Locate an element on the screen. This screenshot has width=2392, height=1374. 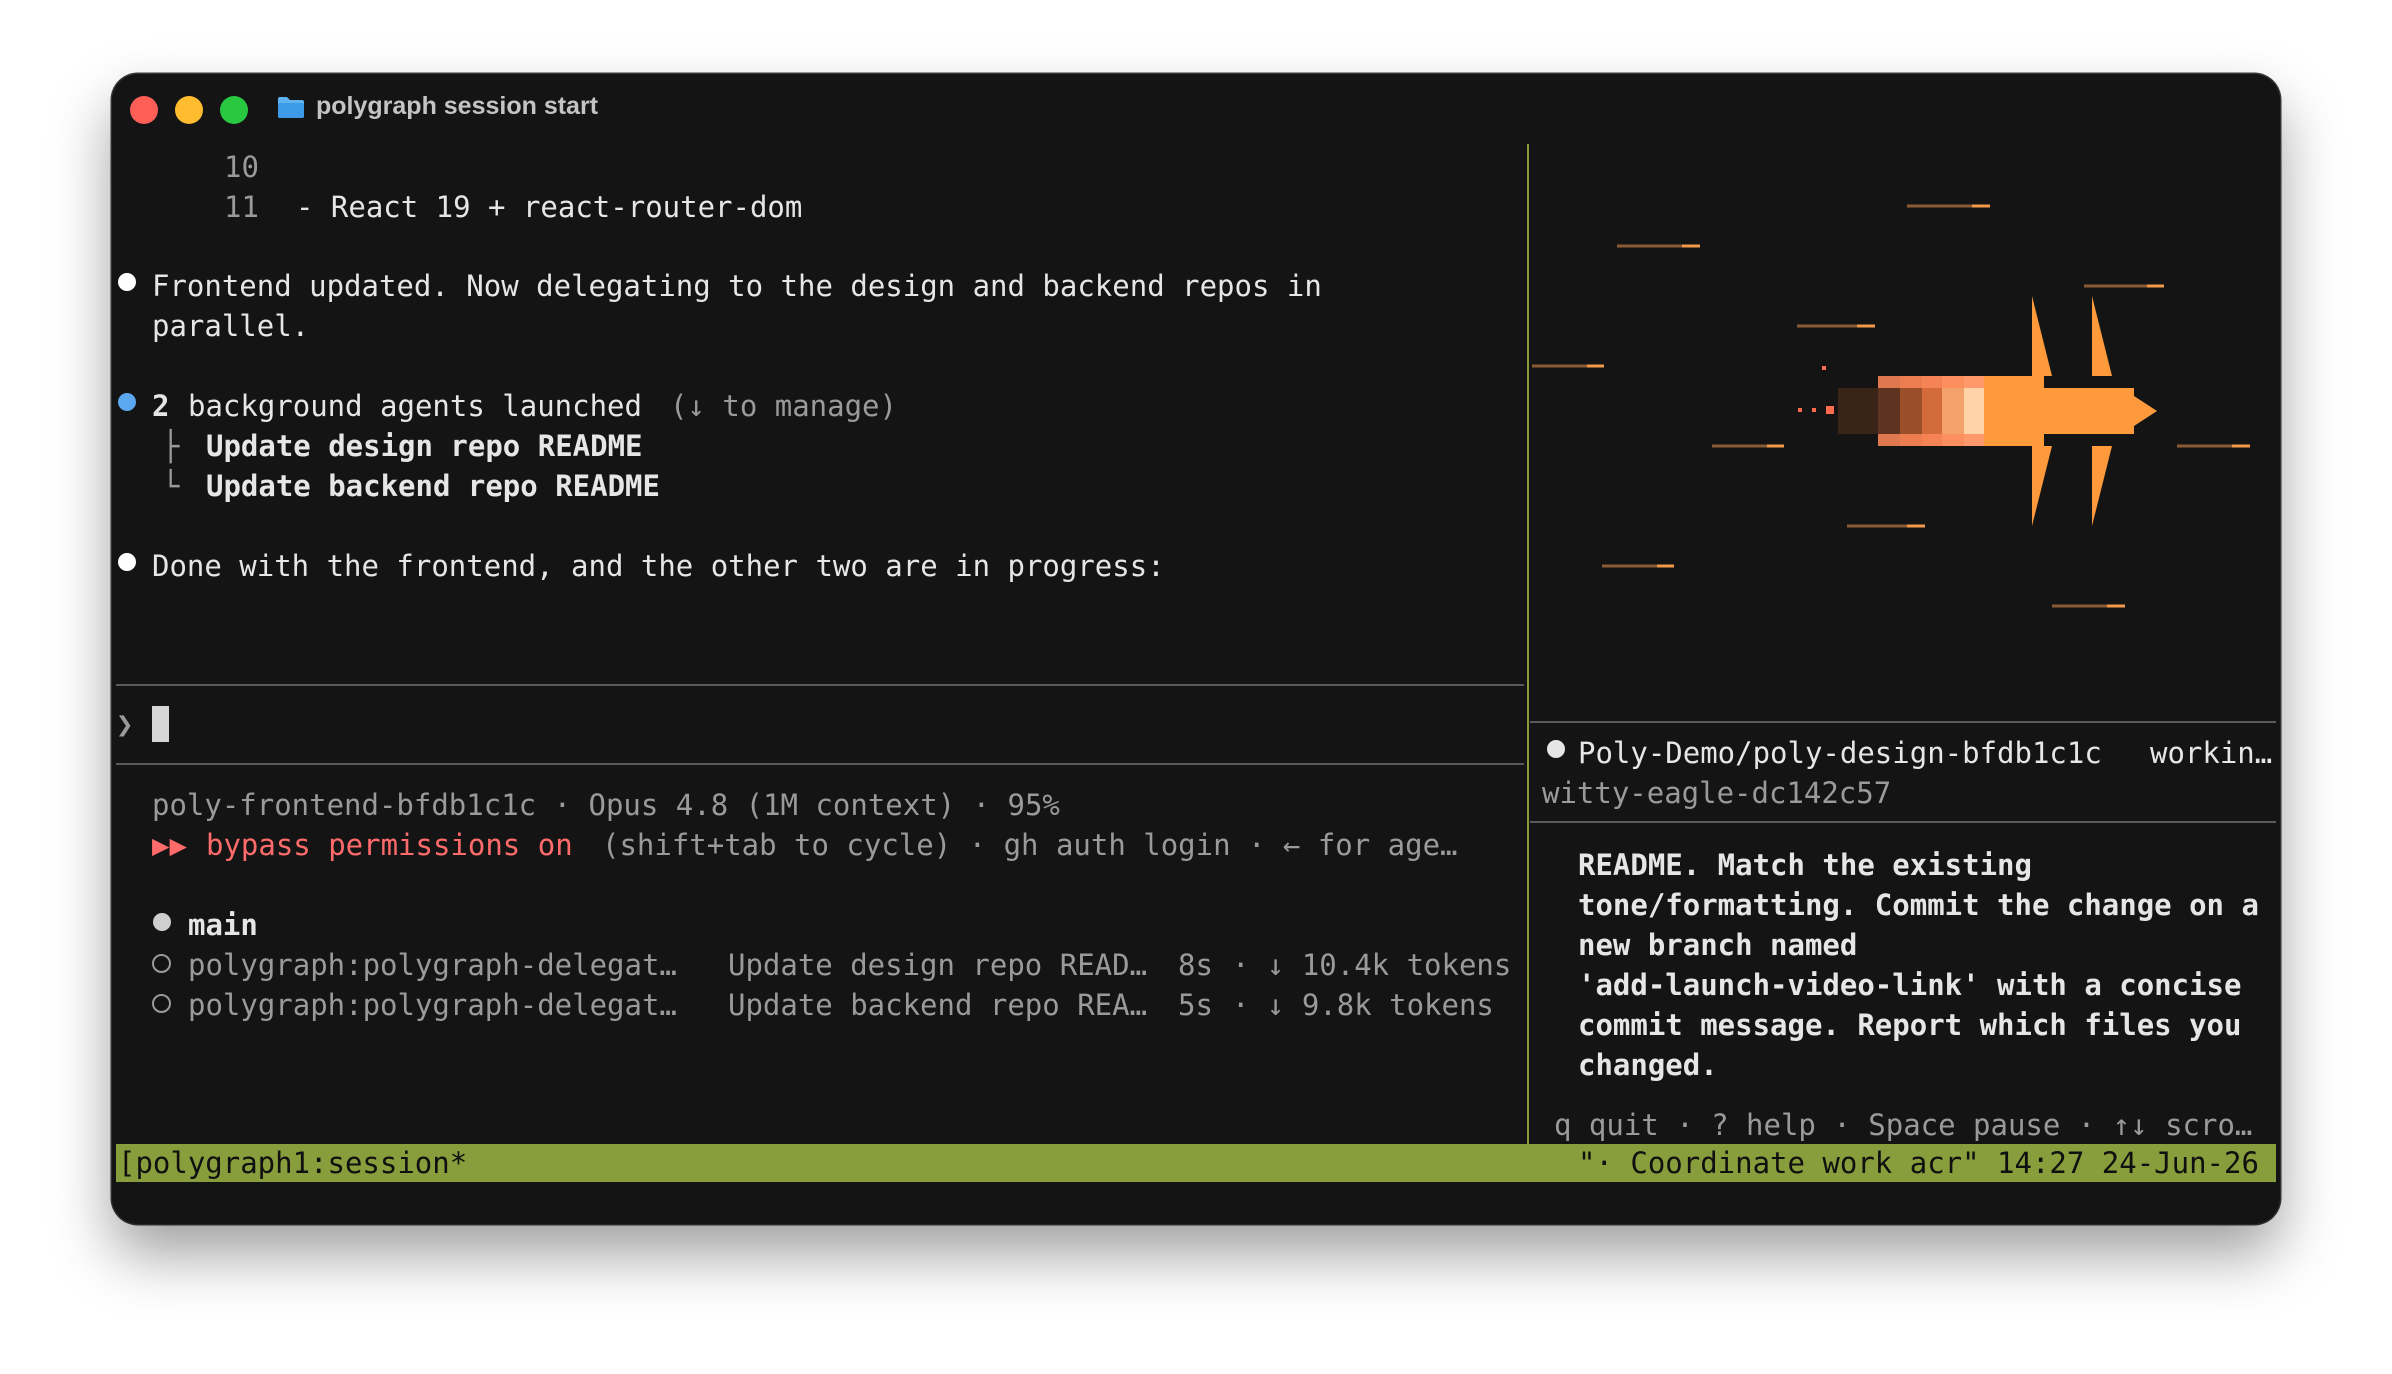
prompt-symbol: ❯ is located at coordinates (125, 724).